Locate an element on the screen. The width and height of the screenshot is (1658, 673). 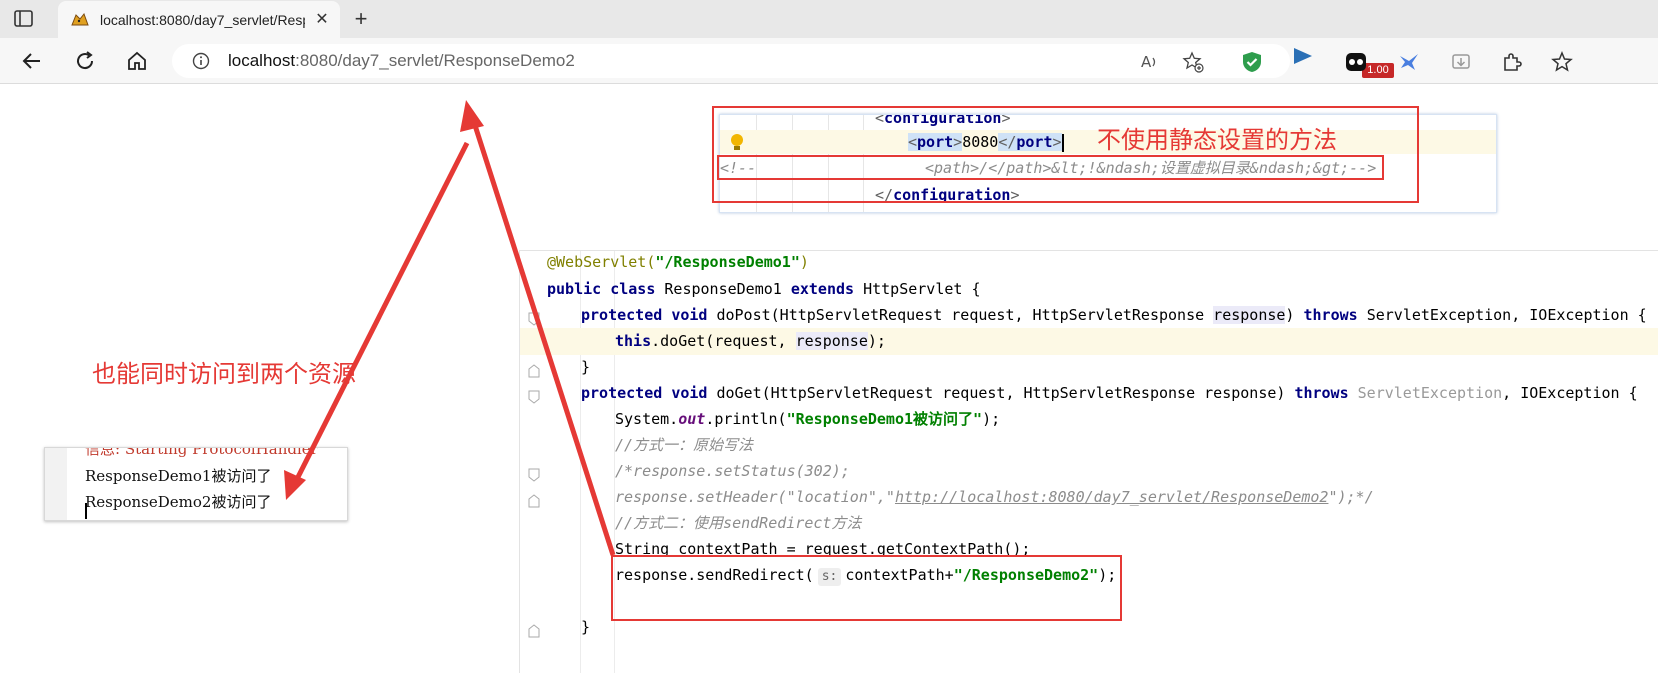
refresh-icon is located at coordinates (85, 61).